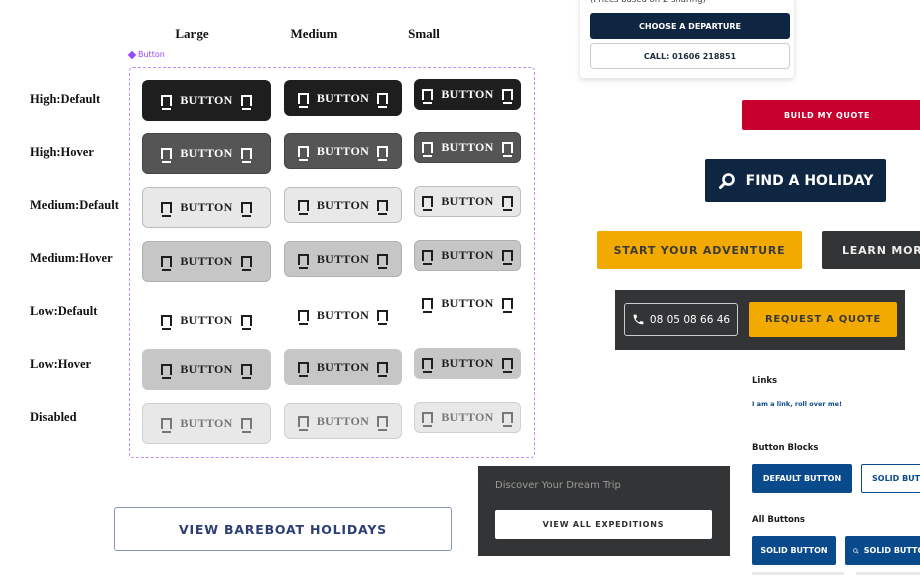 This screenshot has width=920, height=575. Describe the element at coordinates (823, 319) in the screenshot. I see `request-a-quote-button: REQUEST A QUOTE` at that location.